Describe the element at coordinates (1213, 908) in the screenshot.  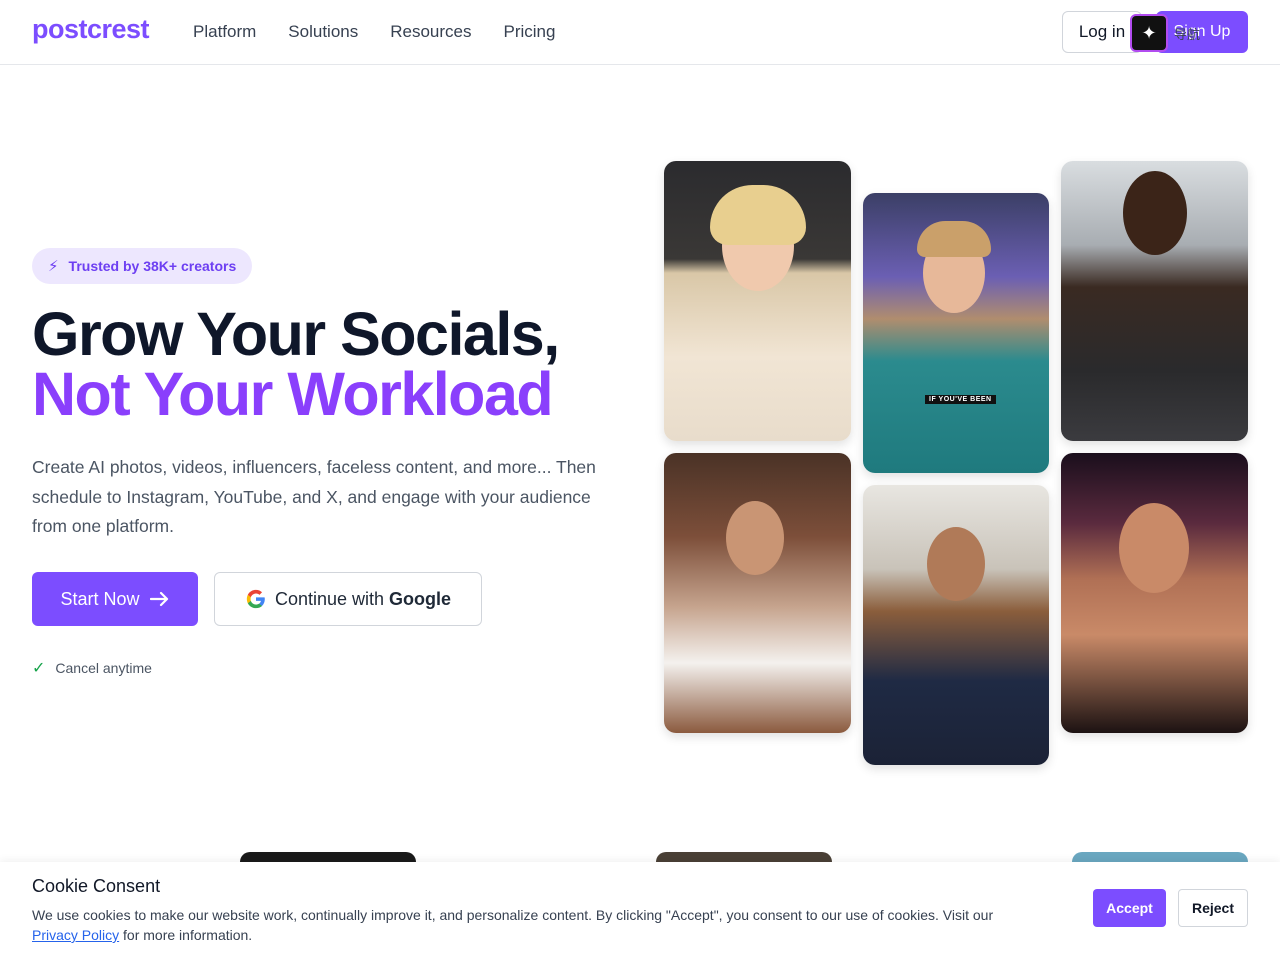
I see `reject-cookies-button: Reject` at that location.